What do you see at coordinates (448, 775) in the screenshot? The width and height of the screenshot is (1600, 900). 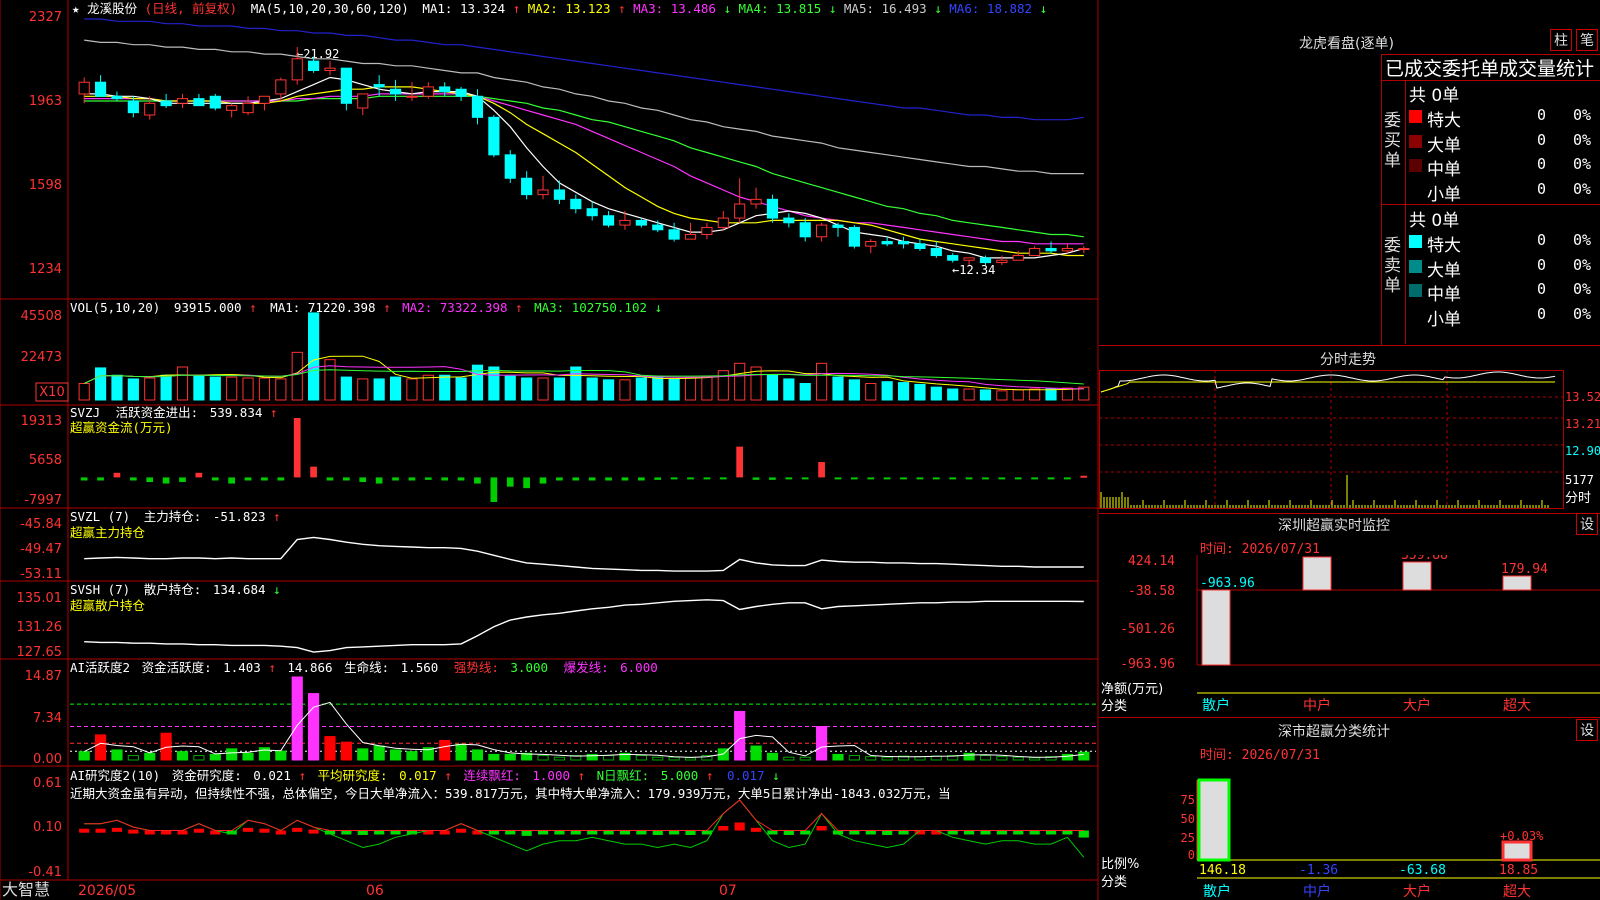 I see `avg-arrow: ↑` at bounding box center [448, 775].